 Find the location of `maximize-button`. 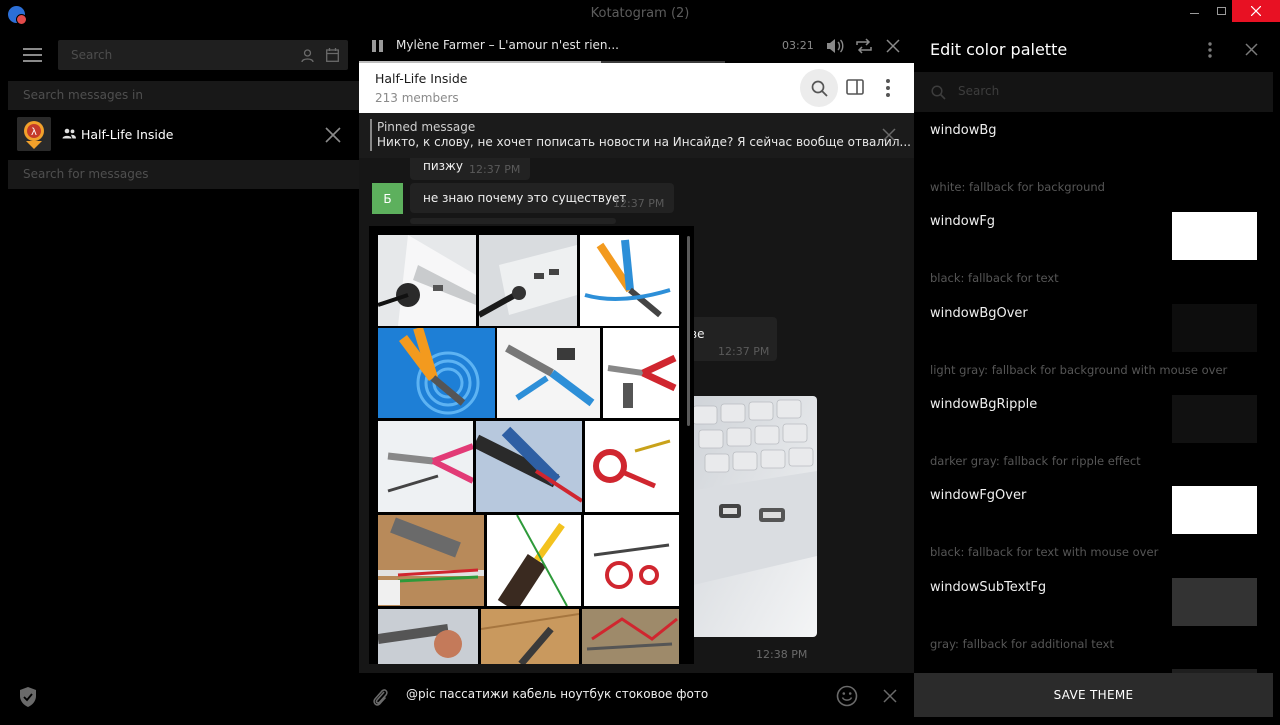

maximize-button is located at coordinates (1221, 11).